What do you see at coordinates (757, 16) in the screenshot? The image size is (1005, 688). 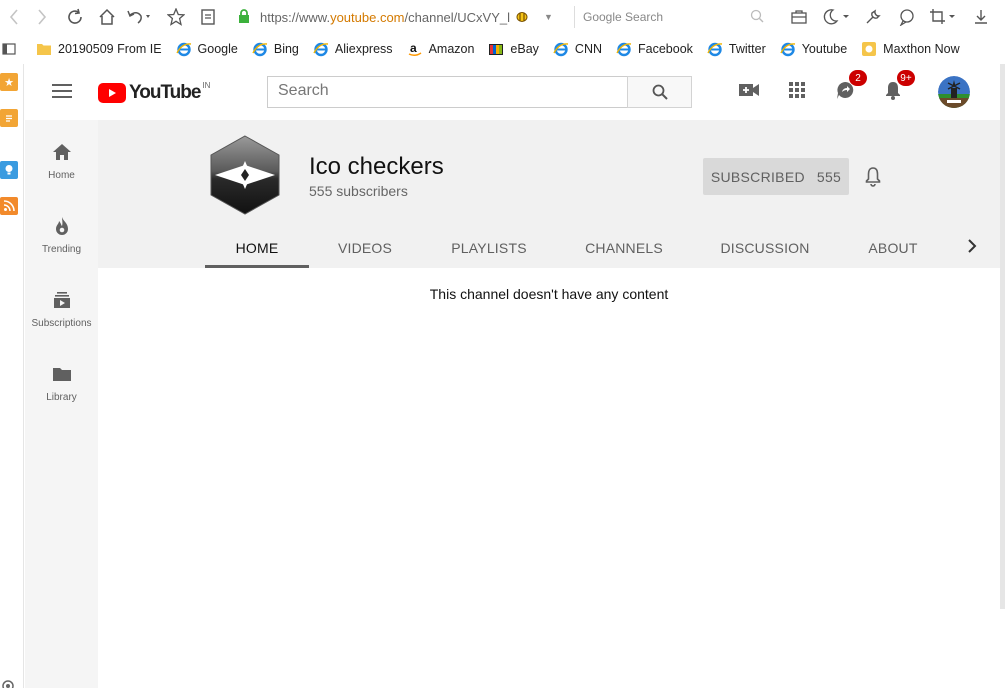 I see `search-magnifier-icon` at bounding box center [757, 16].